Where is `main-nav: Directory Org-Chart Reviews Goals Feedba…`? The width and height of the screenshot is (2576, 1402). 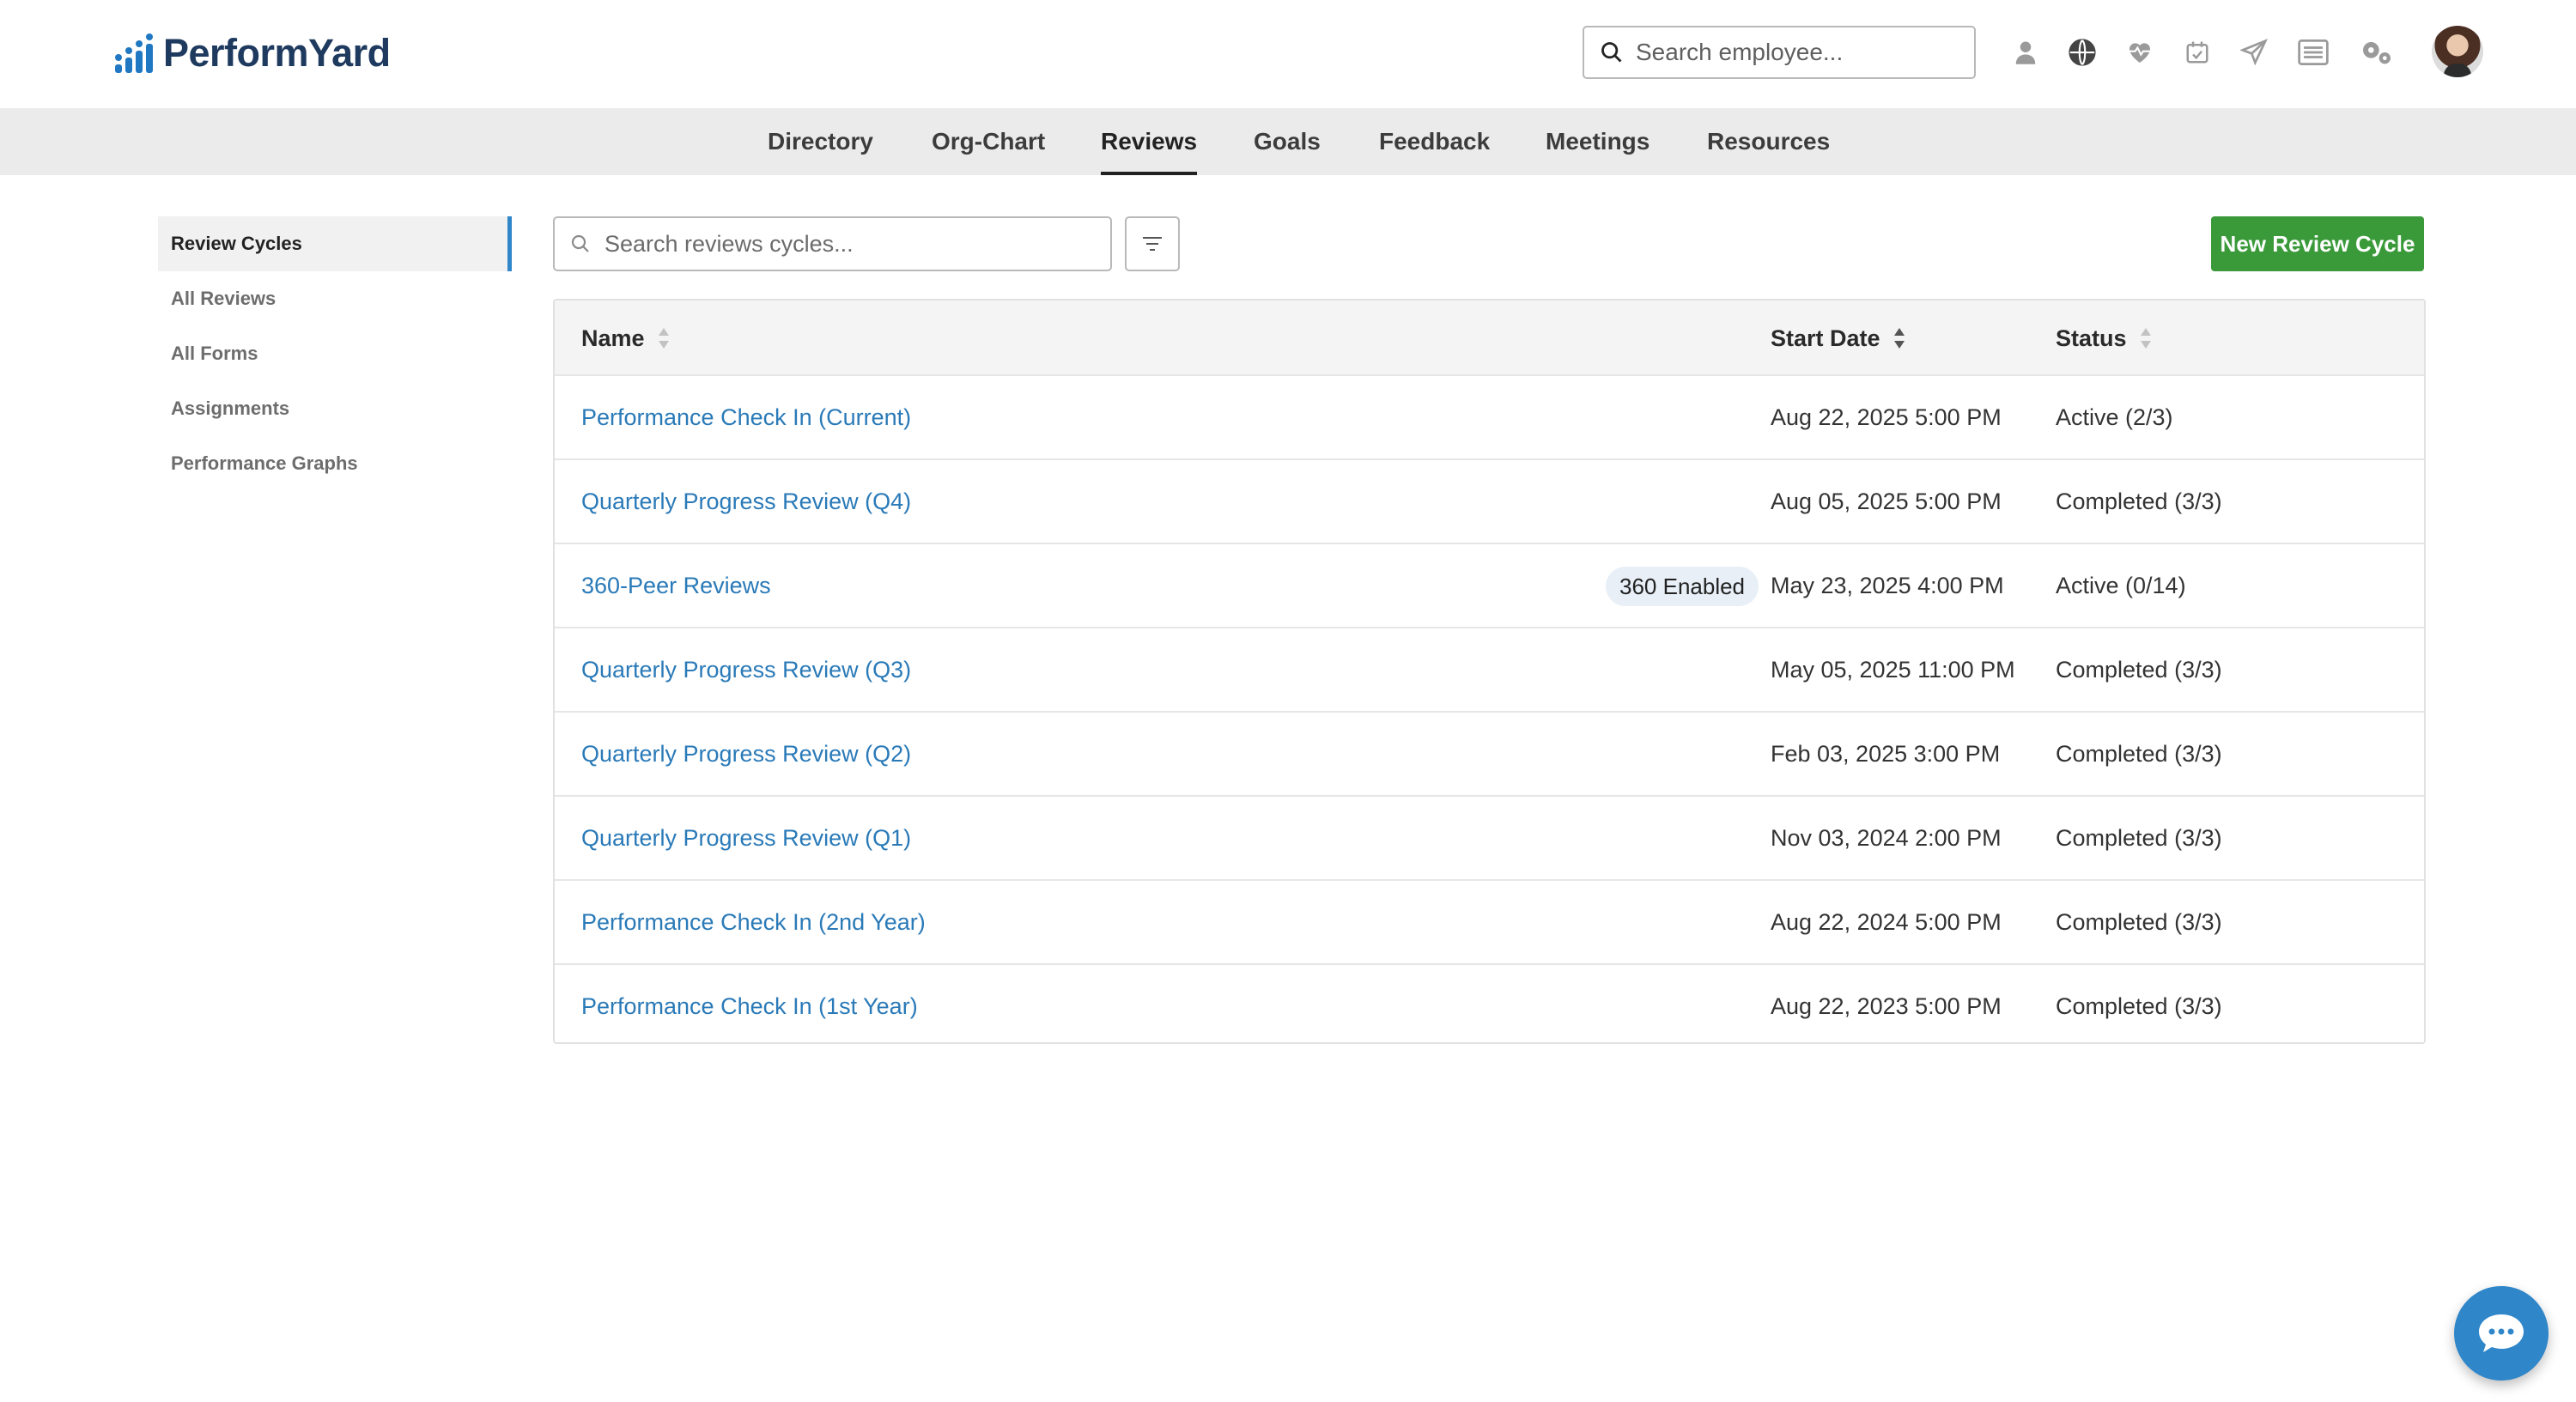
main-nav: Directory Org-Chart Reviews Goals Feedba… is located at coordinates (1288, 141).